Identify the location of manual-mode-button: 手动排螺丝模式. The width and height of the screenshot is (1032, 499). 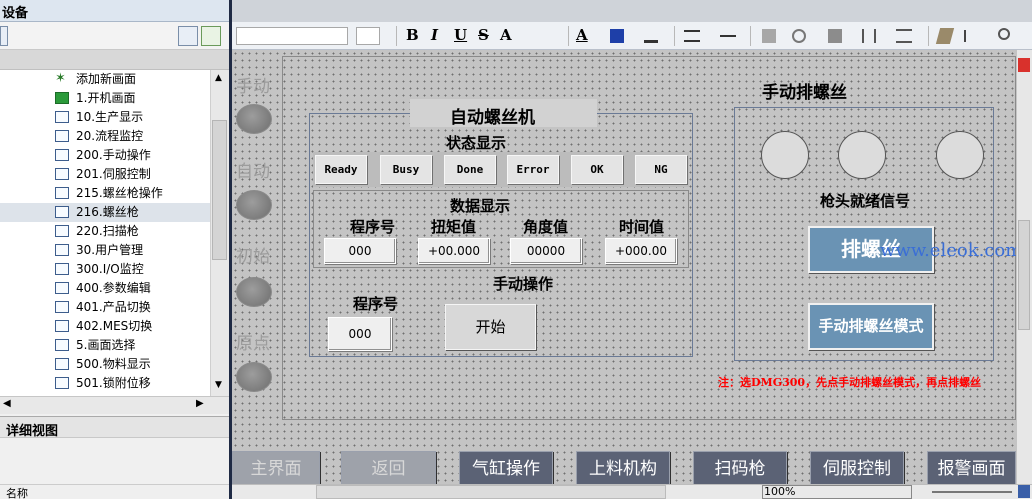
(871, 326).